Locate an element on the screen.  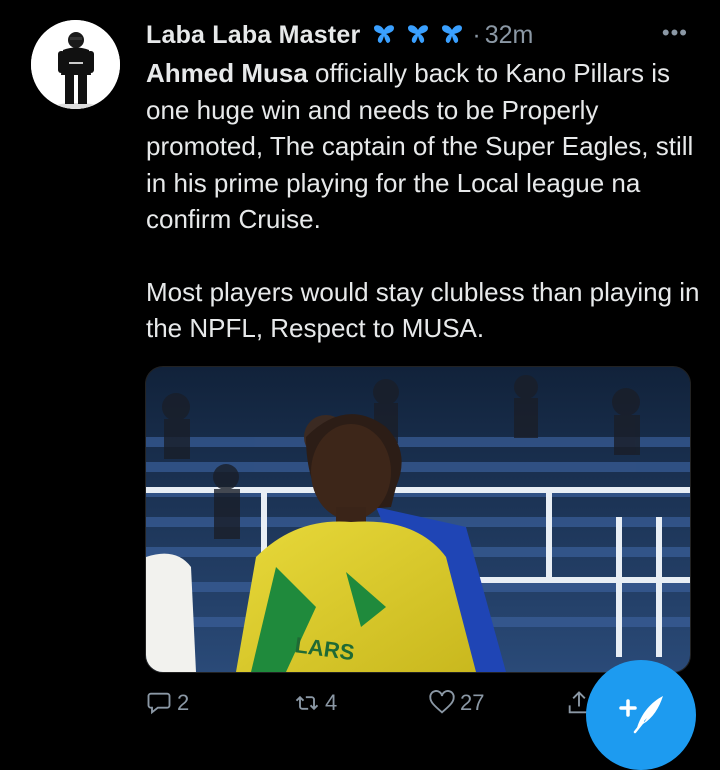
retweet-button: 4 is located at coordinates (315, 703).